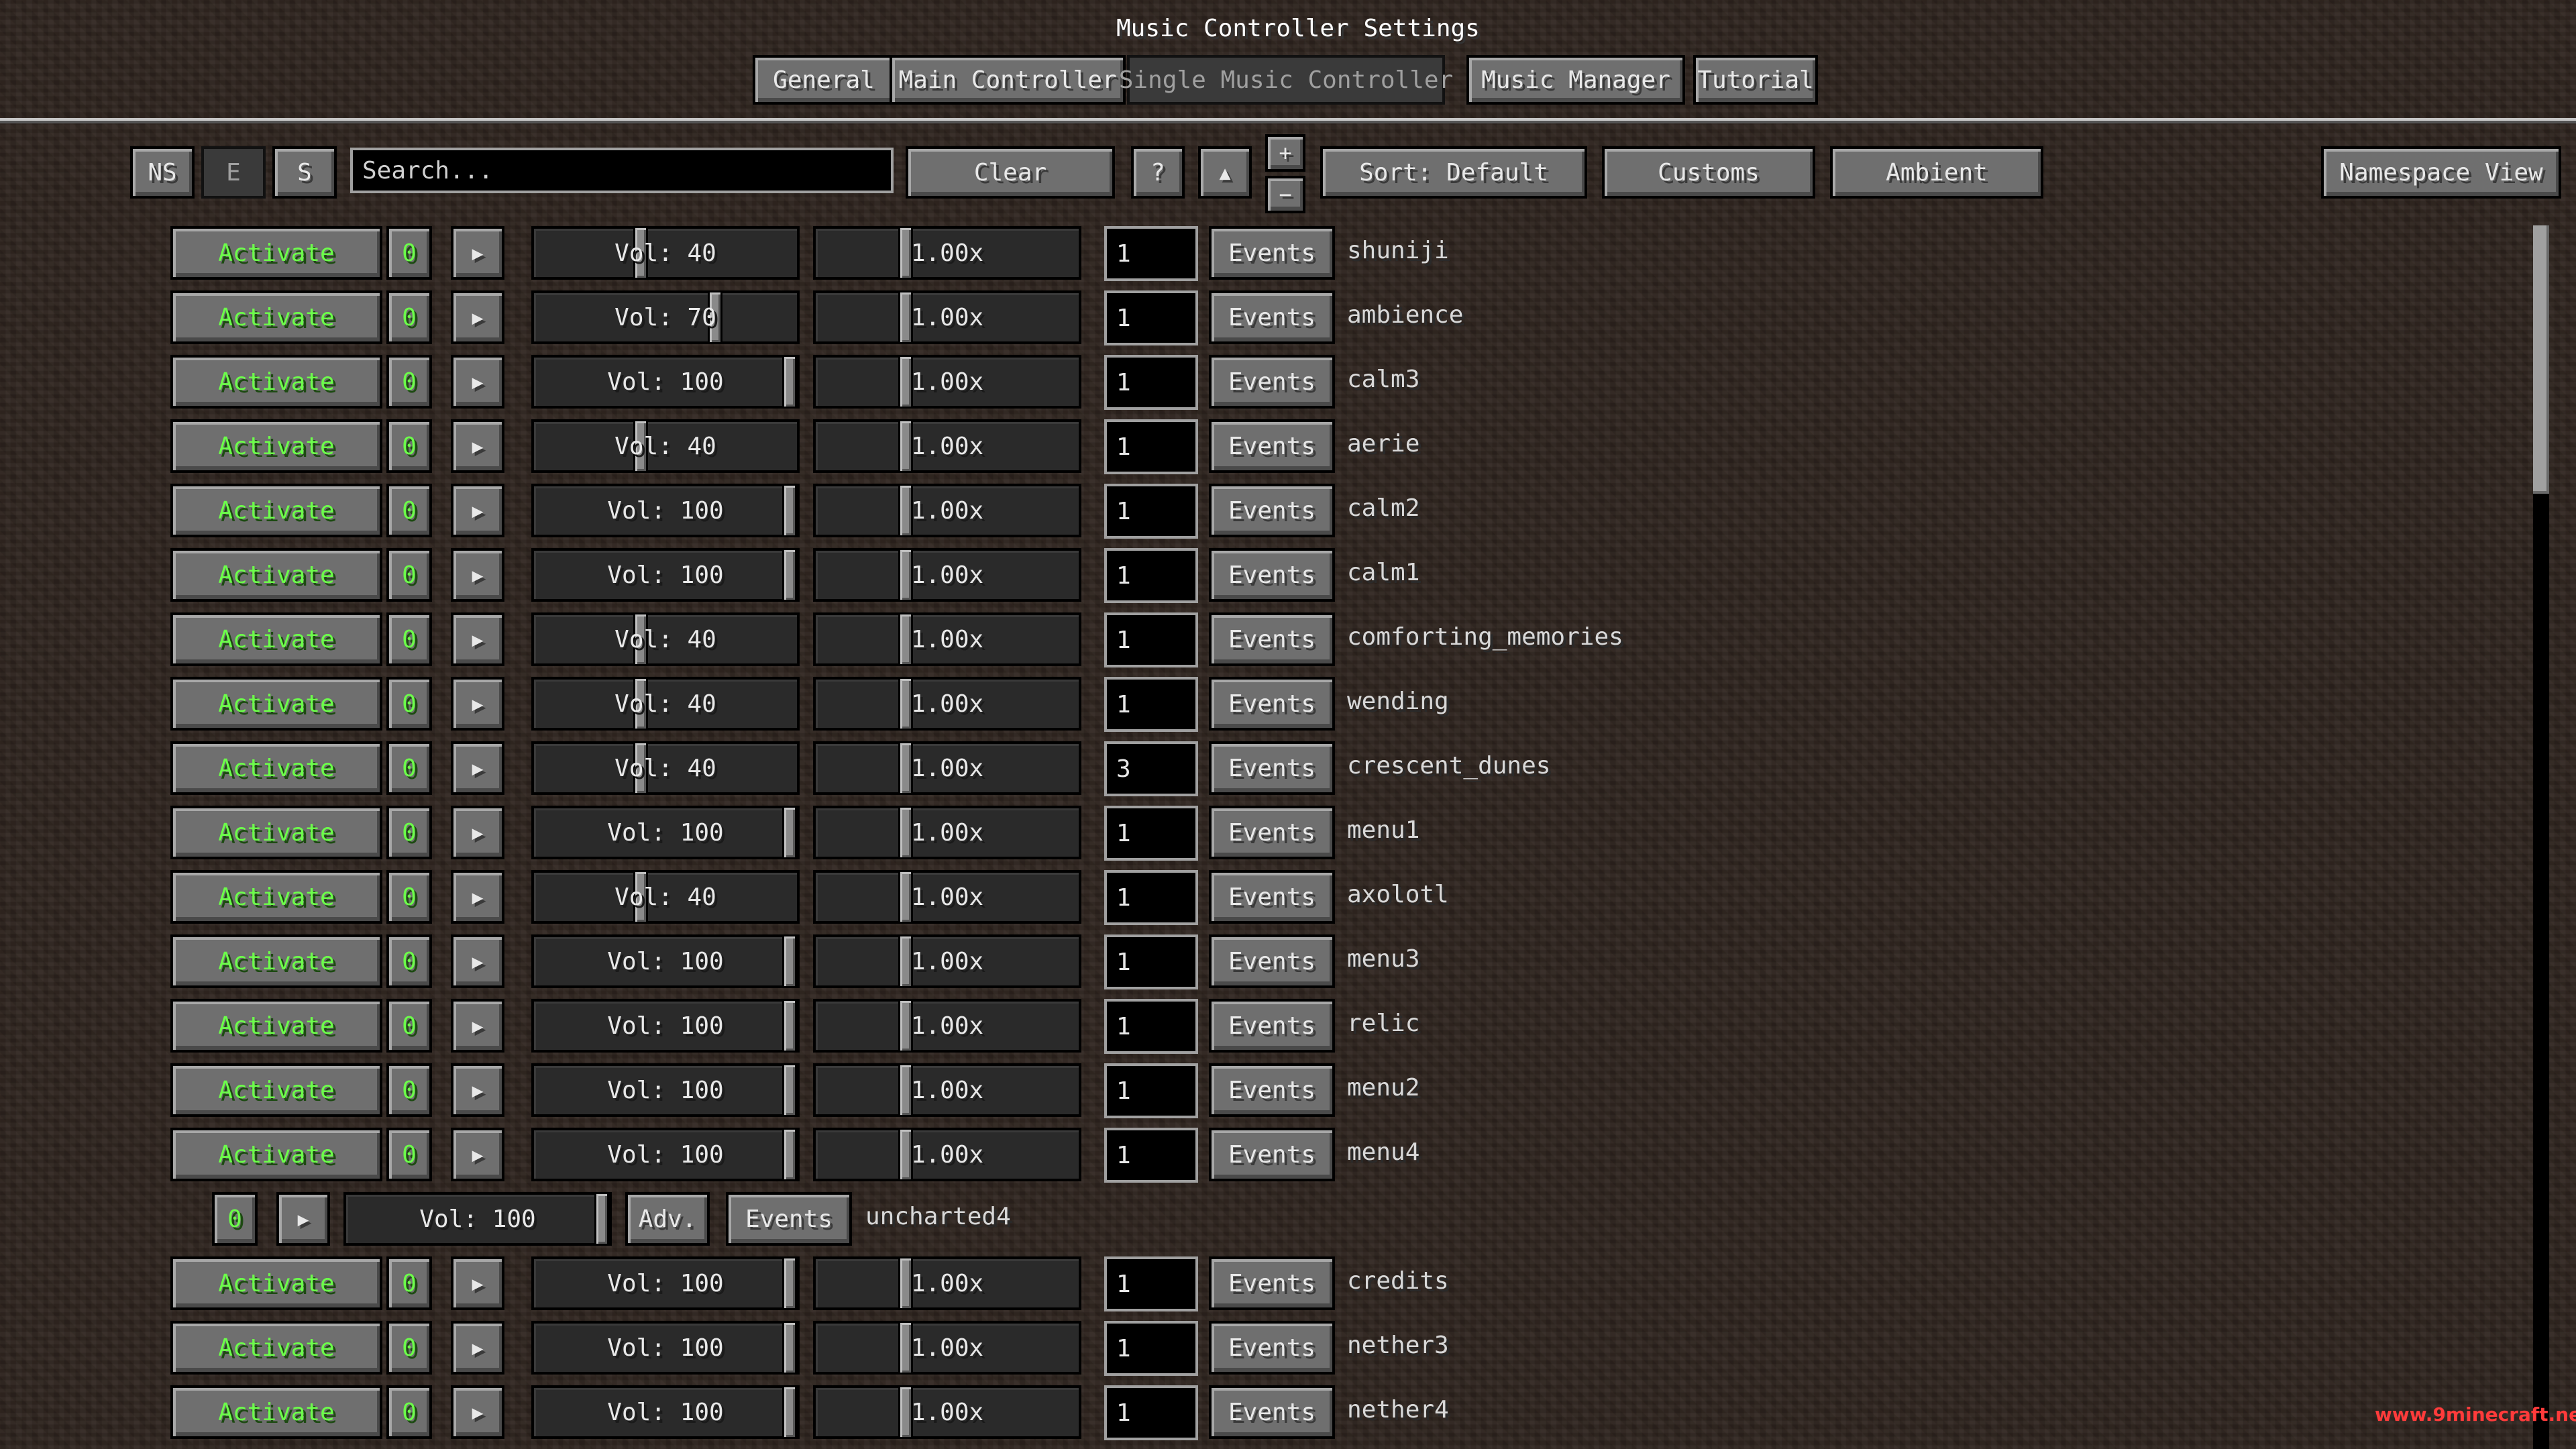  What do you see at coordinates (1225, 172) in the screenshot?
I see `scroll-top-button: ▲` at bounding box center [1225, 172].